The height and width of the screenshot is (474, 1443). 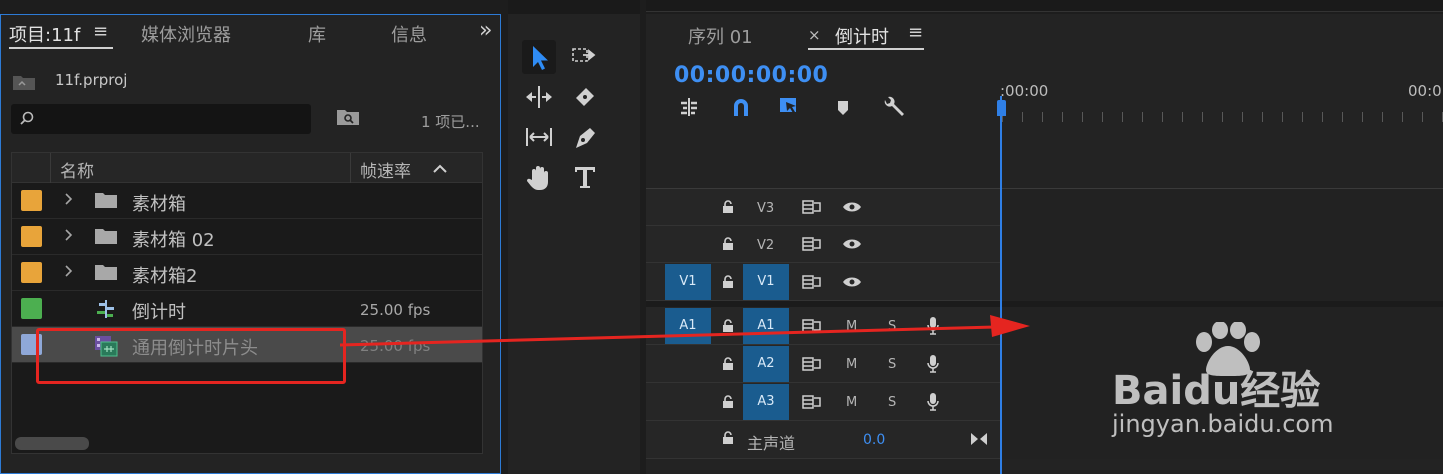 I want to click on baidu-watermark: Baidu经验 jingyan.baidu.com, so click(x=1266, y=382).